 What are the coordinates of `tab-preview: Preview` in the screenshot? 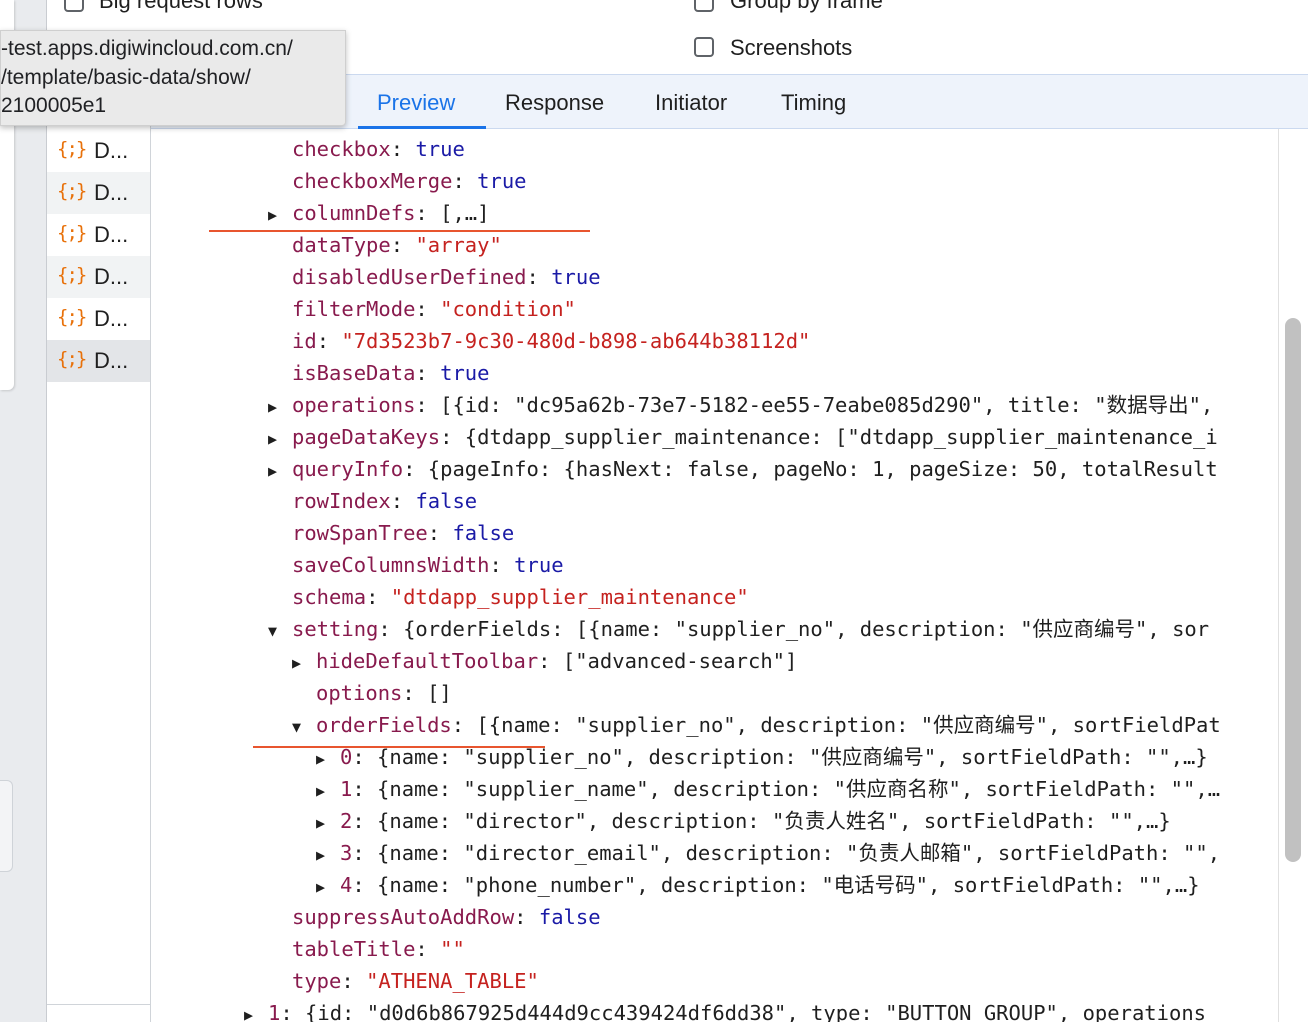 It's located at (416, 102).